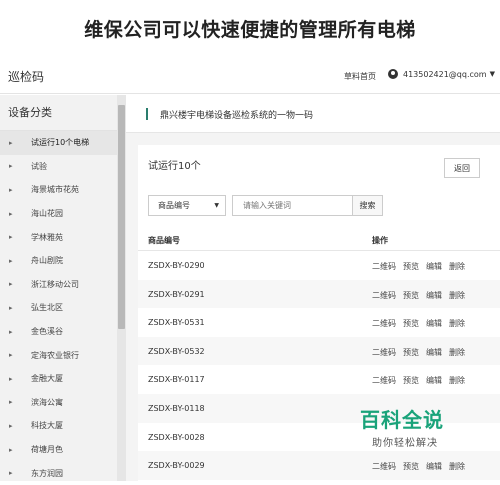 This screenshot has width=500, height=485. Describe the element at coordinates (445, 74) in the screenshot. I see `user-email: 413502421@qq.com` at that location.